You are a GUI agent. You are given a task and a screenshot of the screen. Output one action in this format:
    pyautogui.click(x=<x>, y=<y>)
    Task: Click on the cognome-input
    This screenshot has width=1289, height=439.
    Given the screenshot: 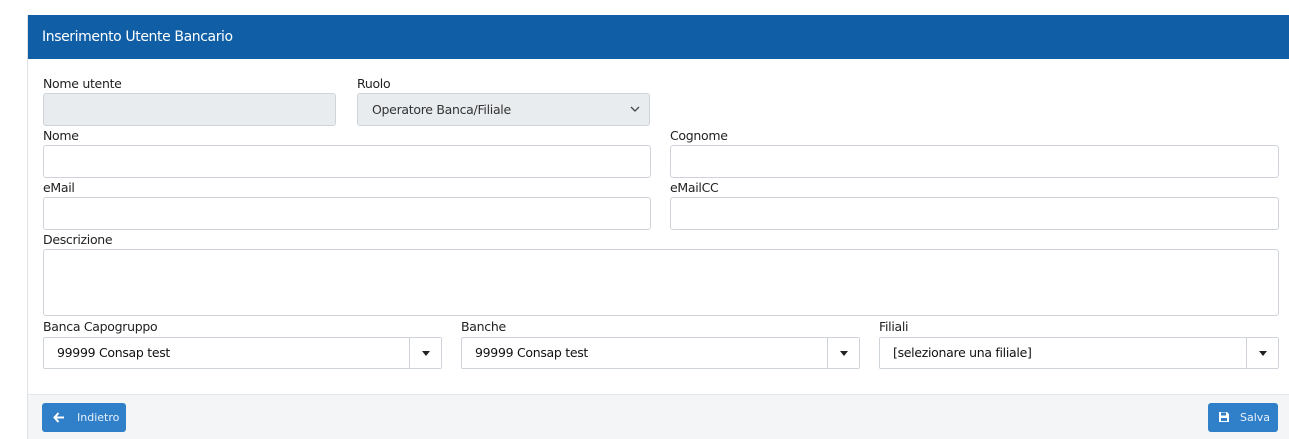 What is the action you would take?
    pyautogui.click(x=974, y=161)
    